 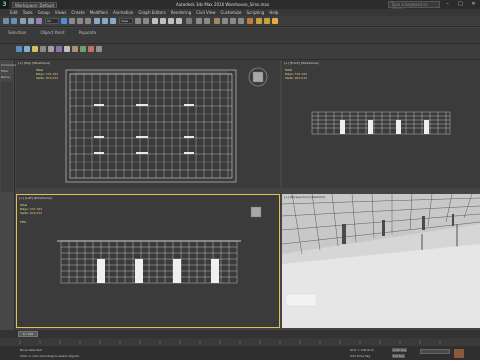 I want to click on menu-edit: Edit, so click(x=14, y=12).